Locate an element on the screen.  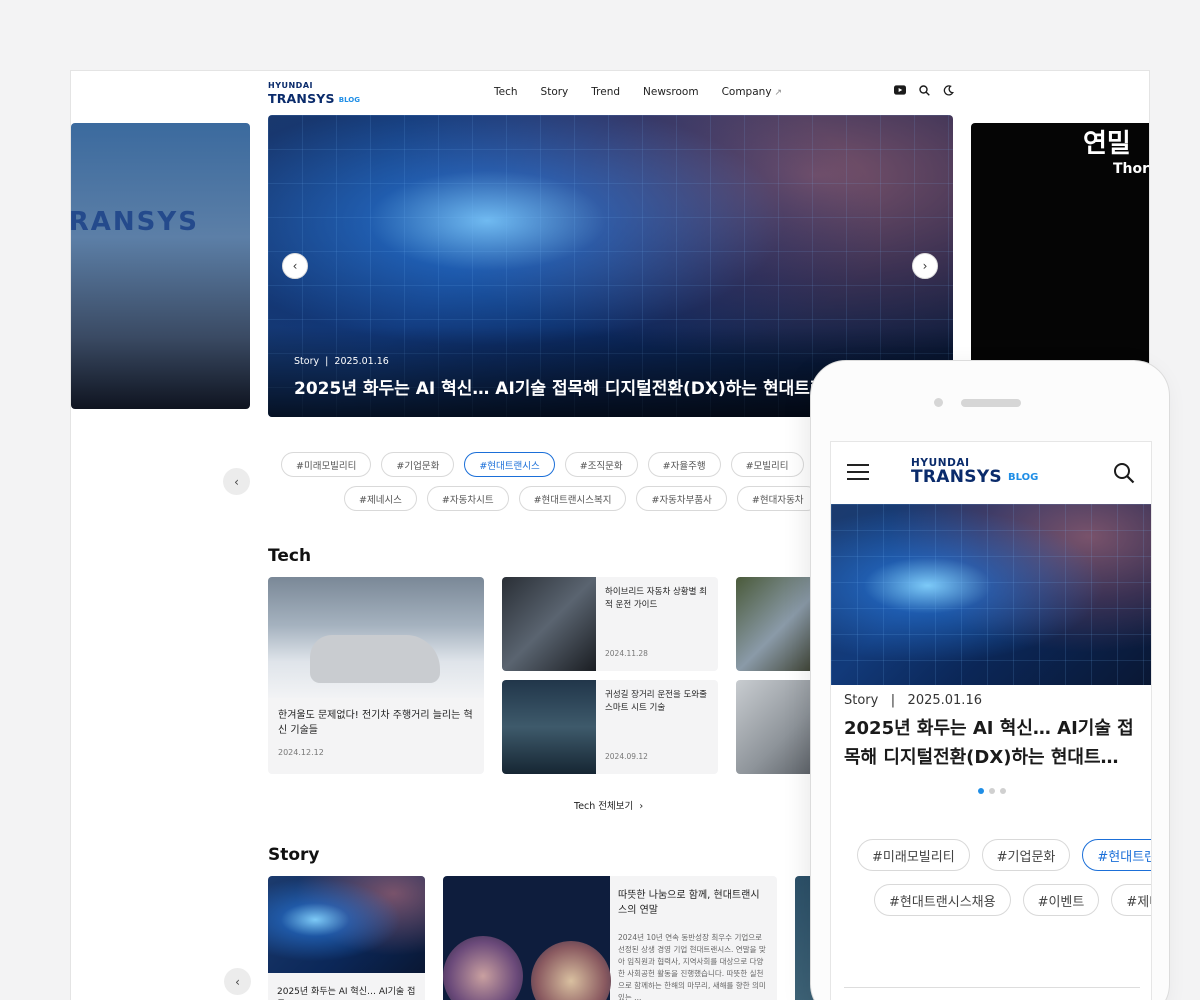
hero-date: 2025.01.16 is located at coordinates (361, 361).